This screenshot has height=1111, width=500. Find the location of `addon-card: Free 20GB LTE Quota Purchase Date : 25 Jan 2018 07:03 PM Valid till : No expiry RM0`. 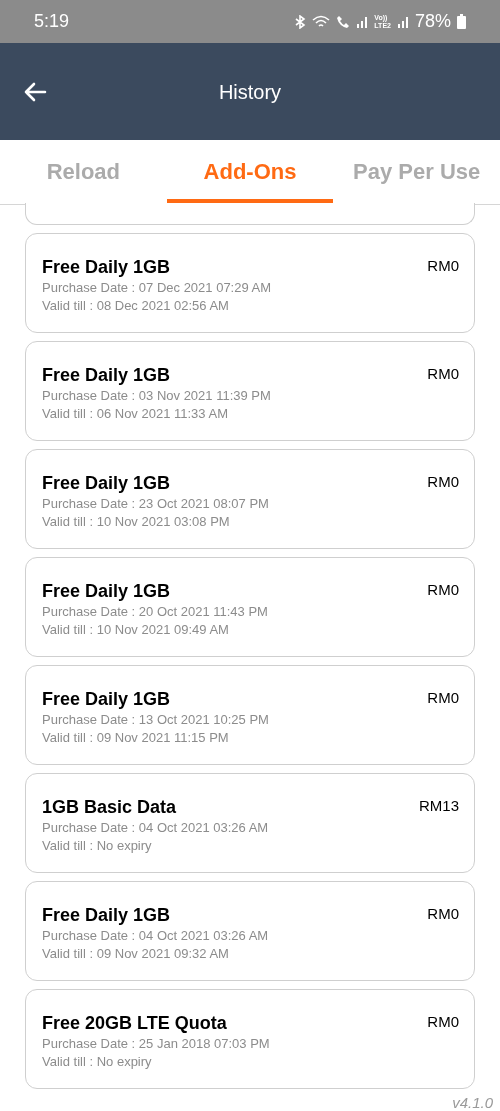

addon-card: Free 20GB LTE Quota Purchase Date : 25 Jan 2018 07:03 PM Valid till : No expiry RM0 is located at coordinates (250, 1039).